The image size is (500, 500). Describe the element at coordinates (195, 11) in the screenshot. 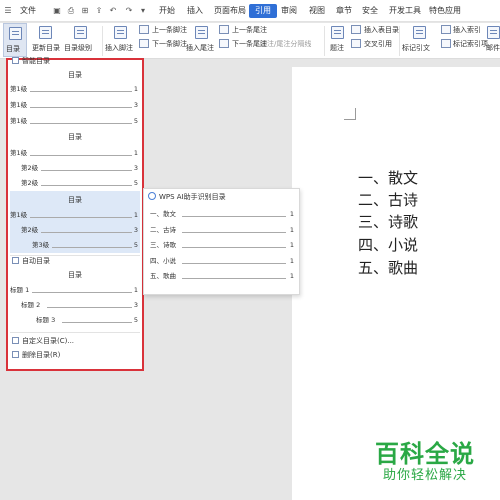

I see `tab-insert: 插入` at that location.